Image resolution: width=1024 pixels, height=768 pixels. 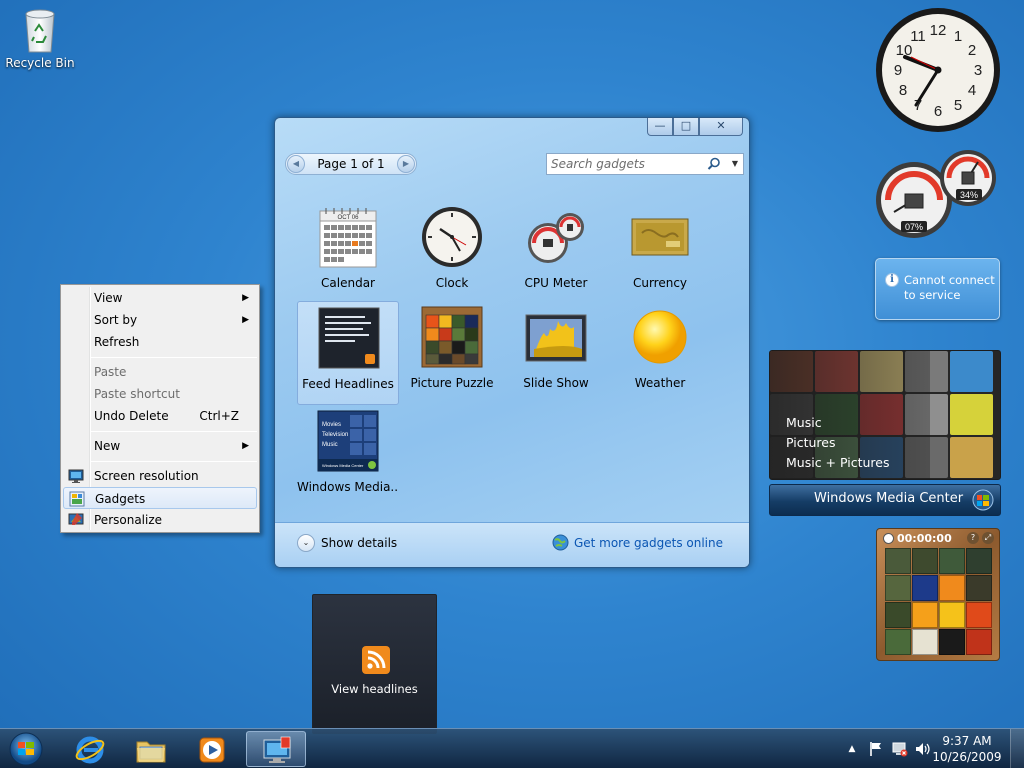 I want to click on gadget-cpu-meter: CPU Meter, so click(x=556, y=253).